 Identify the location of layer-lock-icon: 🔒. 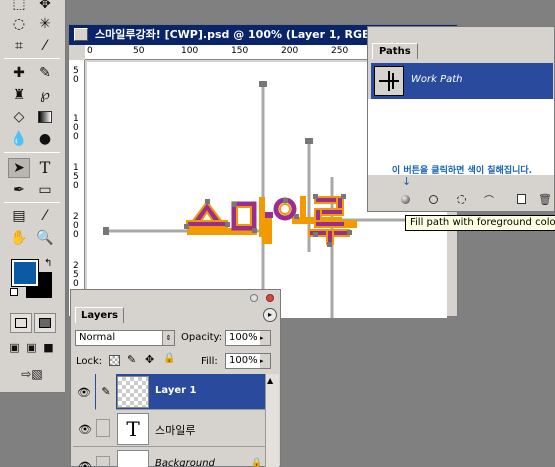
(257, 462).